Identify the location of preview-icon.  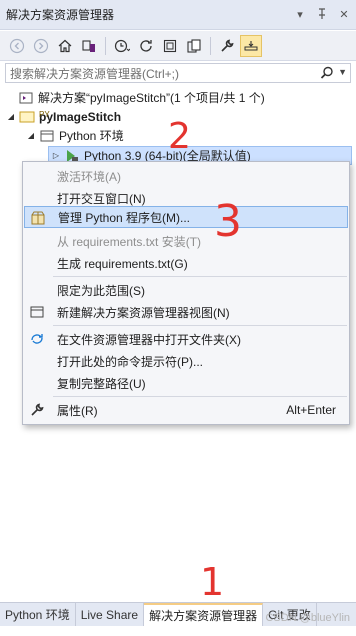
(251, 45).